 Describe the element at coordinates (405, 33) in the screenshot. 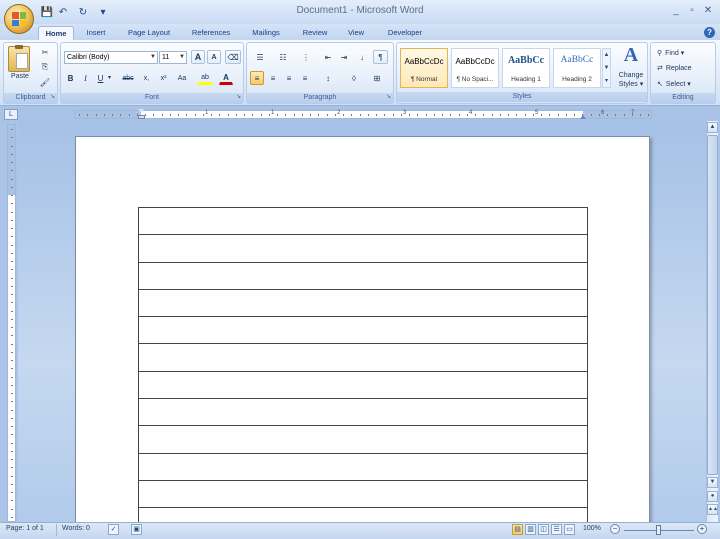

I see `tab-developer: Developer` at that location.